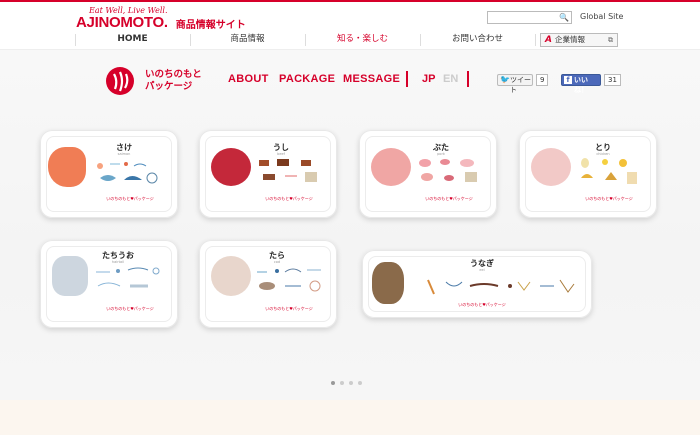 The image size is (700, 435). I want to click on eel-meat-image, so click(388, 283).